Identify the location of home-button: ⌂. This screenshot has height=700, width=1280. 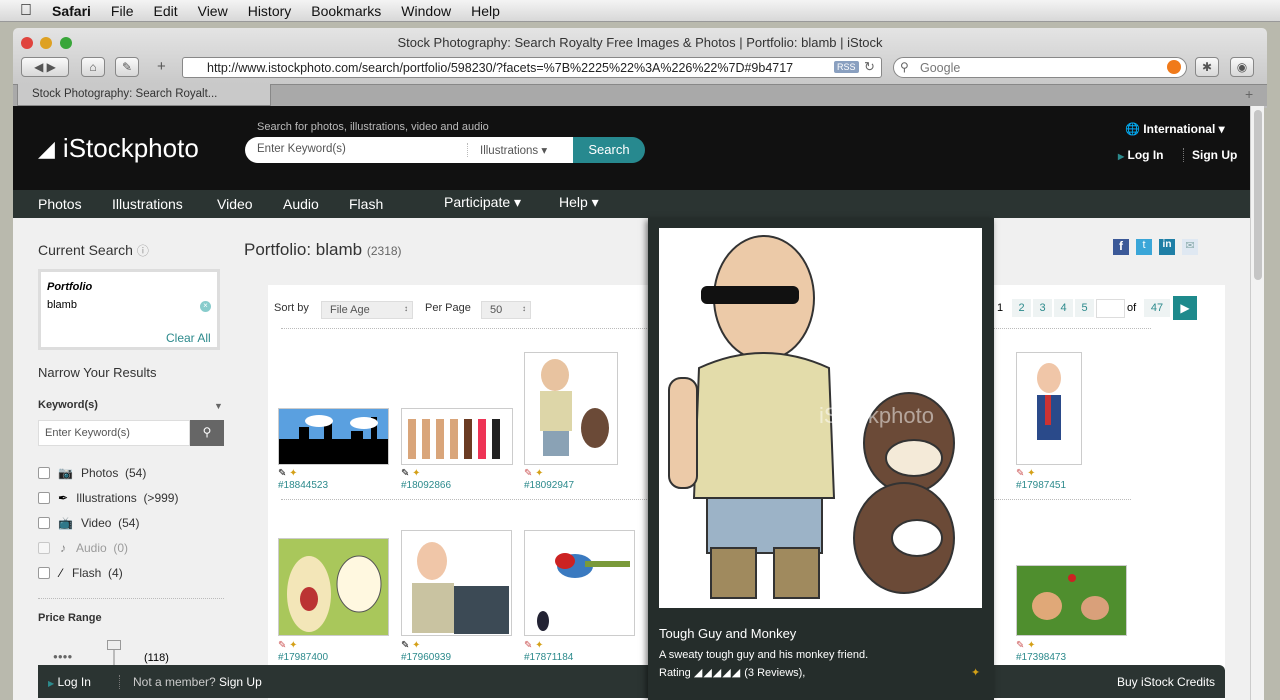
(93, 67).